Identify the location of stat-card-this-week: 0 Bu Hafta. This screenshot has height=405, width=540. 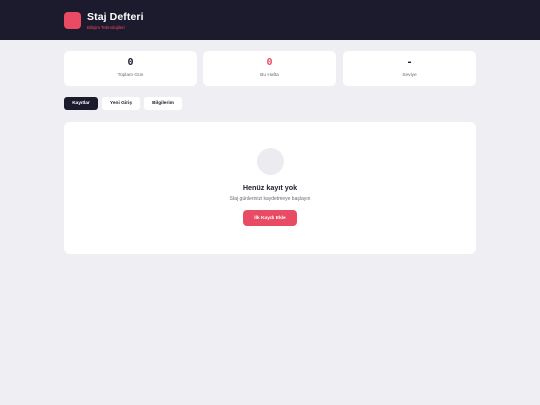
(269, 68).